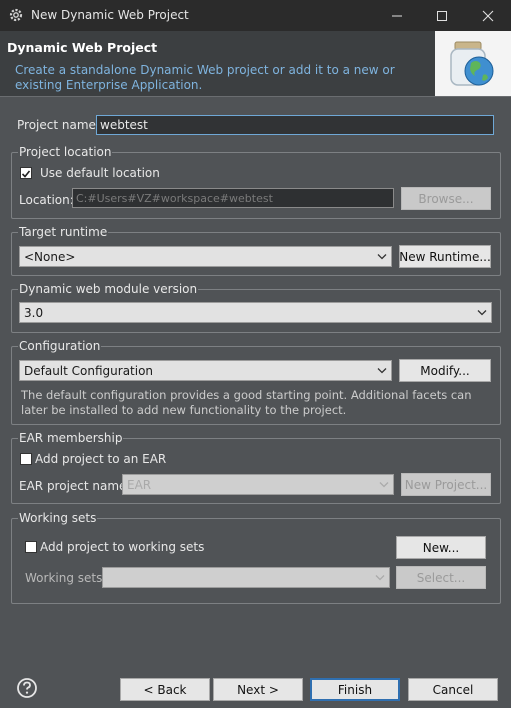 This screenshot has width=511, height=708. I want to click on help-icon, so click(27, 688).